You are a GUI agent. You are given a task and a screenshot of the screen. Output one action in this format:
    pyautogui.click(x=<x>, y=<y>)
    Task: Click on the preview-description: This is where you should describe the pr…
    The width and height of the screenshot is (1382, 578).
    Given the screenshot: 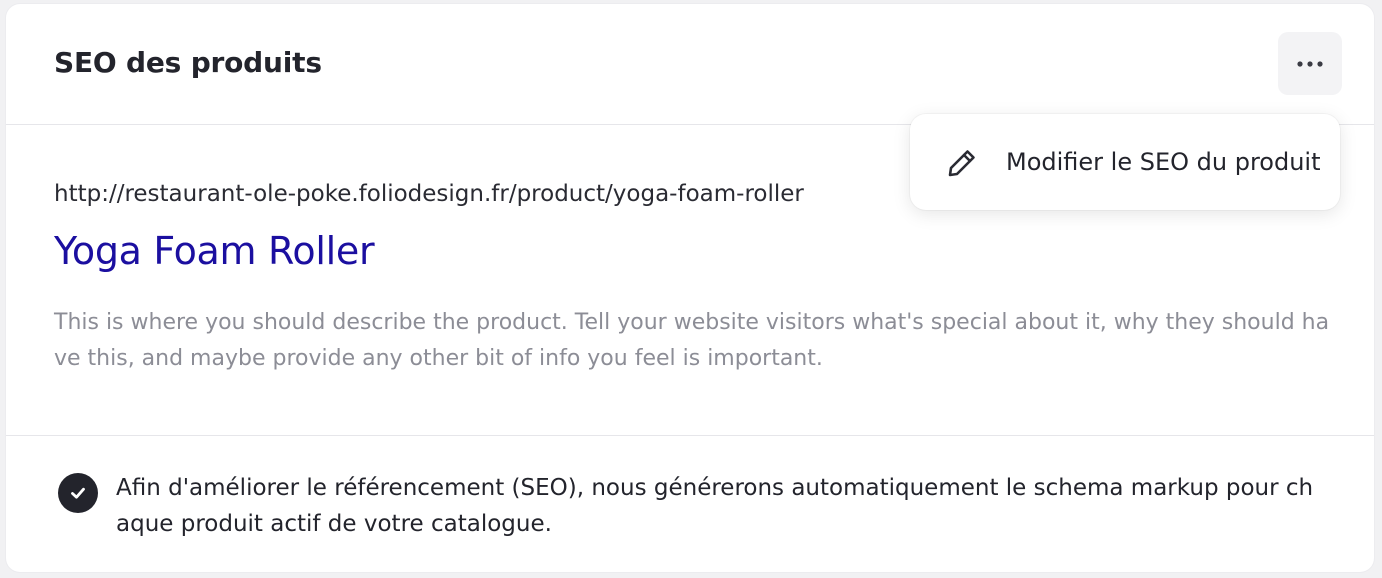 What is the action you would take?
    pyautogui.click(x=692, y=340)
    